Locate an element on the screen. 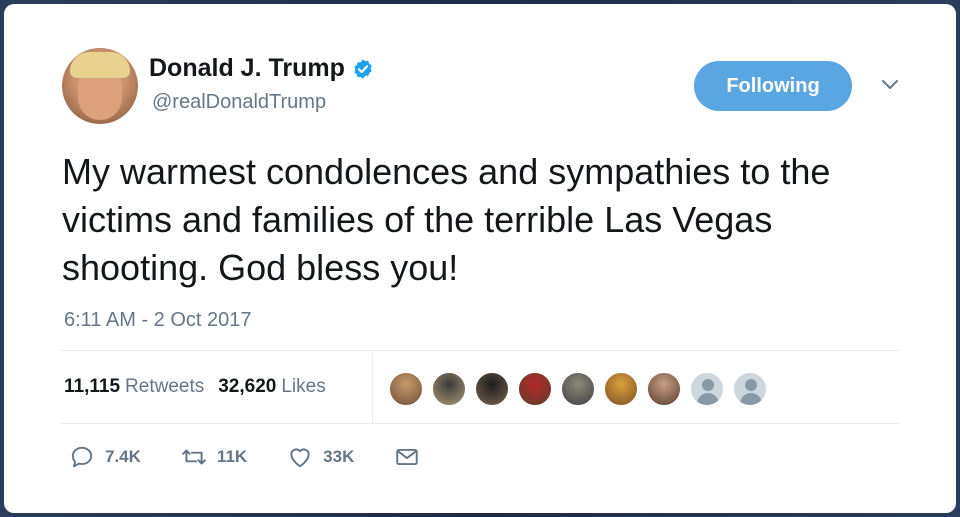 This screenshot has width=960, height=517. retweets-stat: 11,115 Retweets is located at coordinates (134, 387).